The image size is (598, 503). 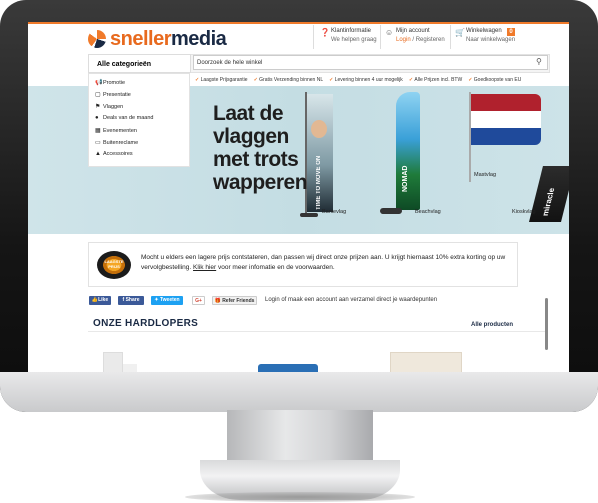 I want to click on stand-shadow, so click(x=300, y=497).